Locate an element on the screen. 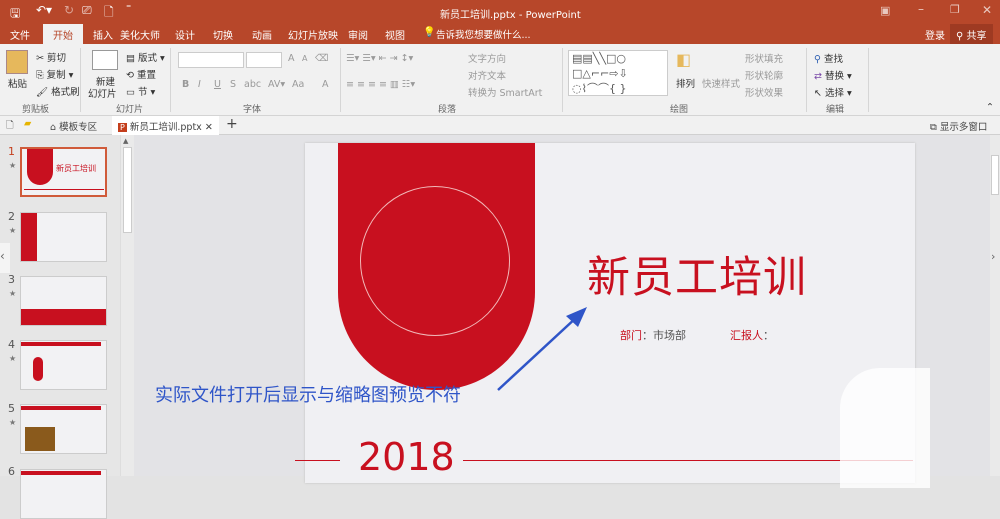  arrow-line is located at coordinates (538, 353).